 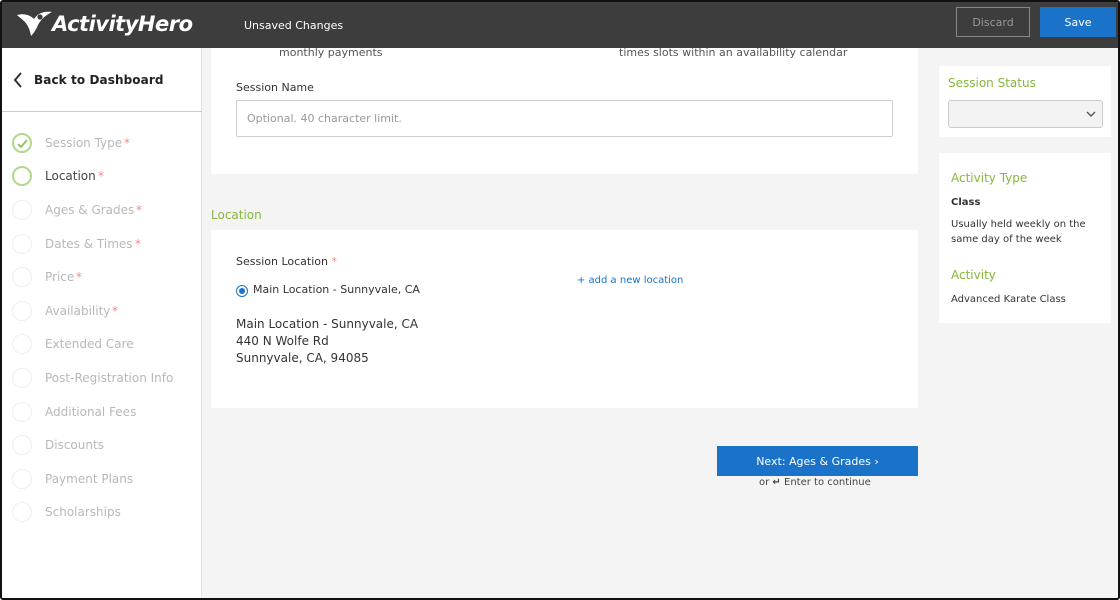 What do you see at coordinates (764, 482) in the screenshot?
I see `hint-or: or` at bounding box center [764, 482].